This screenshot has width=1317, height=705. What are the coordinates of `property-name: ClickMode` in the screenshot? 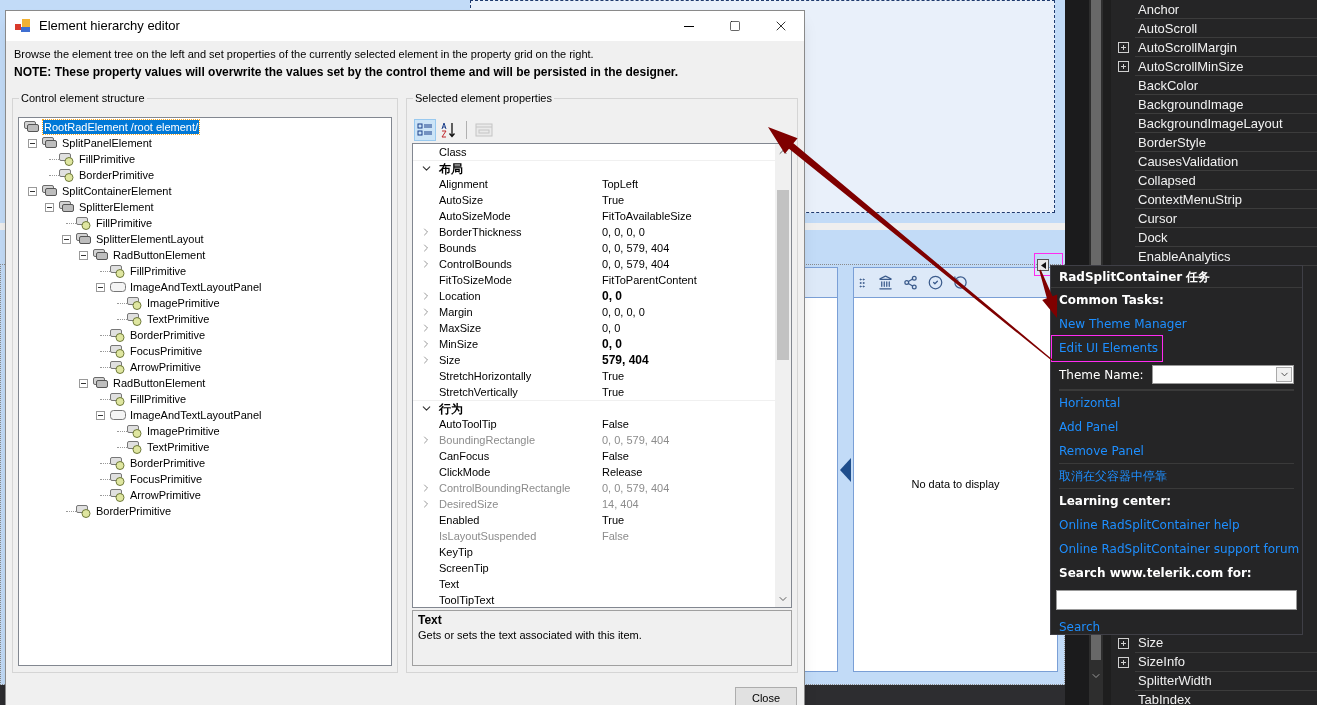 It's located at (465, 471).